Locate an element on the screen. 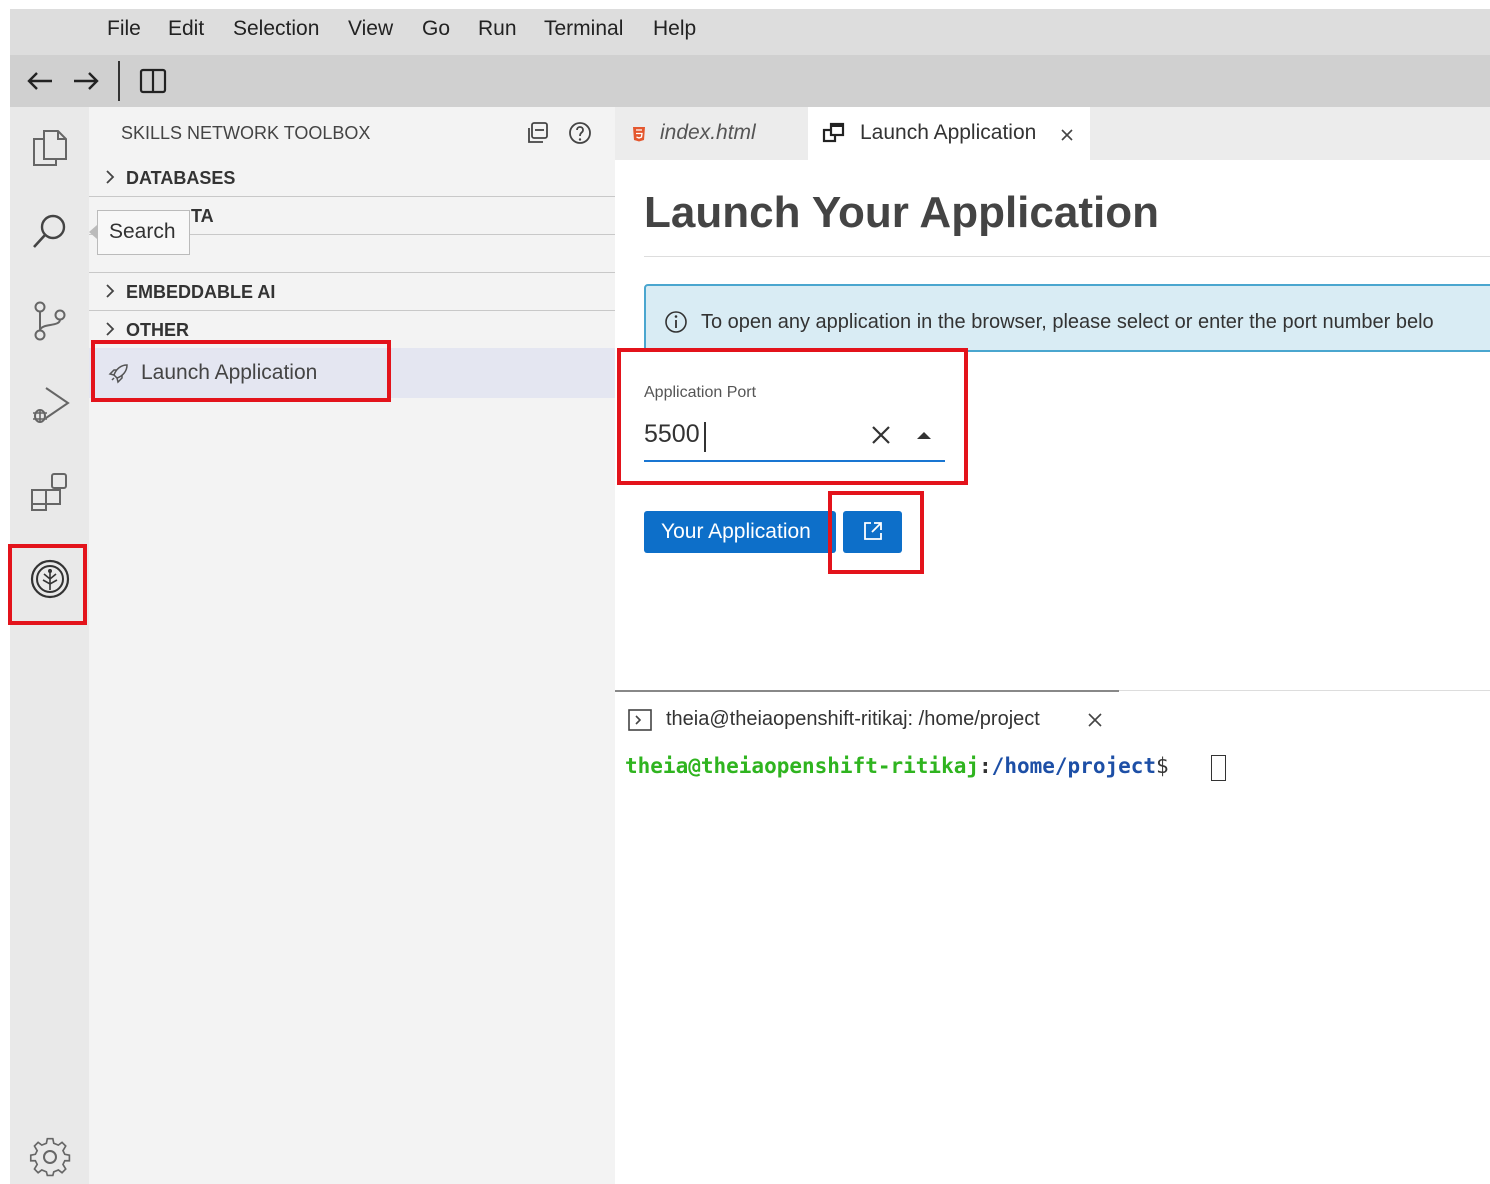 The height and width of the screenshot is (1184, 1490). extensions-icon is located at coordinates (50, 492).